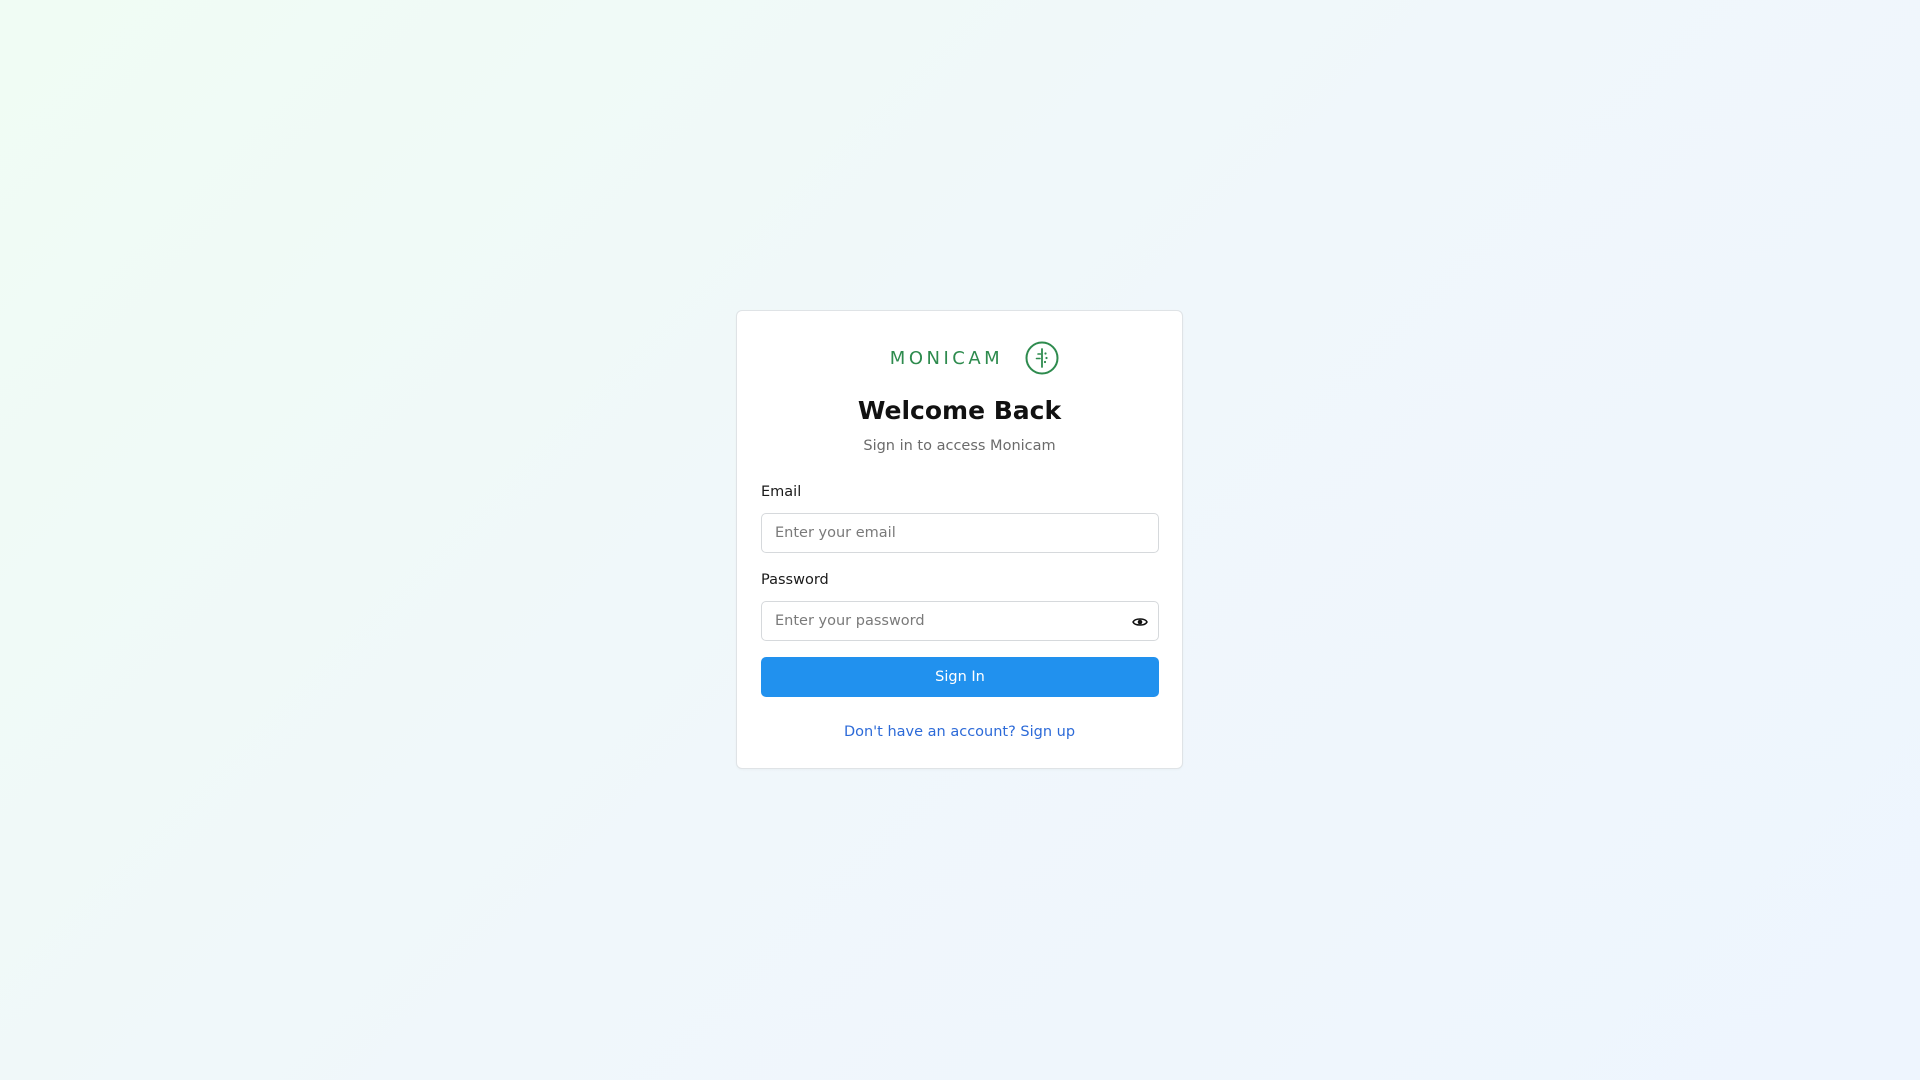 The height and width of the screenshot is (1080, 1920). I want to click on brand-name: MONICAM, so click(946, 358).